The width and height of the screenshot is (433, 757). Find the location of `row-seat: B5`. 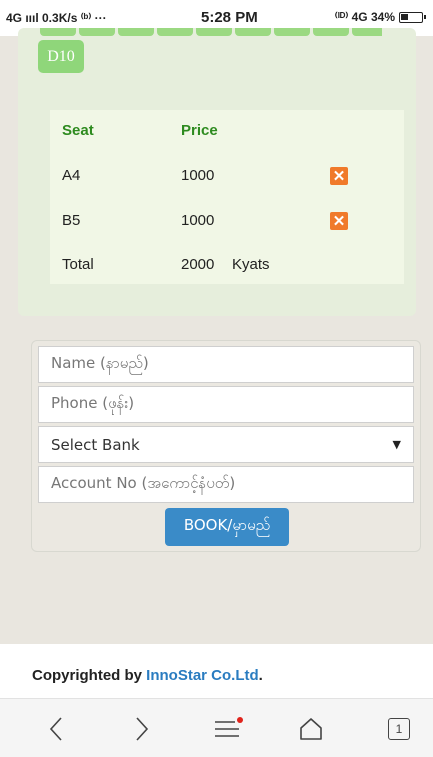

row-seat: B5 is located at coordinates (71, 220).